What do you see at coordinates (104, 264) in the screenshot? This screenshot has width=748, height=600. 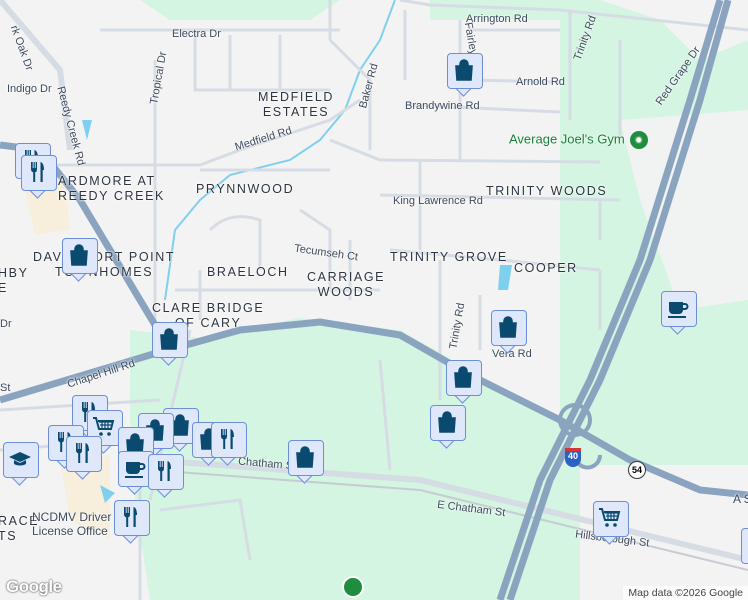 I see `neighborhood-label: DAVENPORT POINT TOWNHOMES` at bounding box center [104, 264].